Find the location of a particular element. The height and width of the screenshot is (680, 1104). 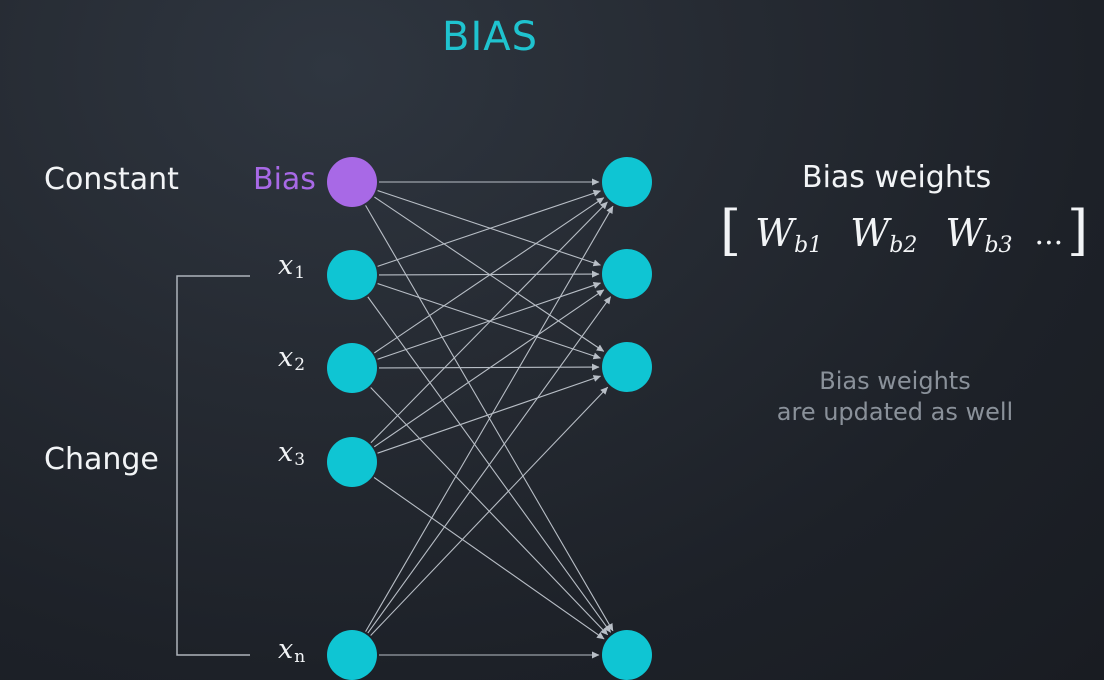

input-node-x1 is located at coordinates (352, 275).